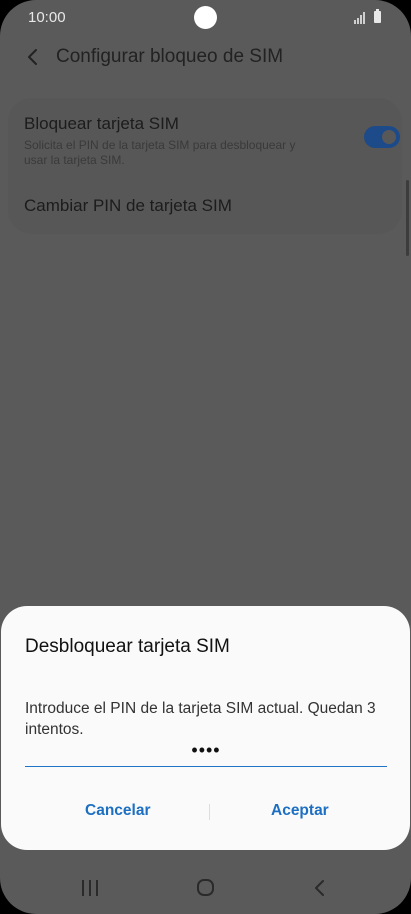 This screenshot has height=914, width=411. I want to click on pin-input: ••••, so click(206, 752).